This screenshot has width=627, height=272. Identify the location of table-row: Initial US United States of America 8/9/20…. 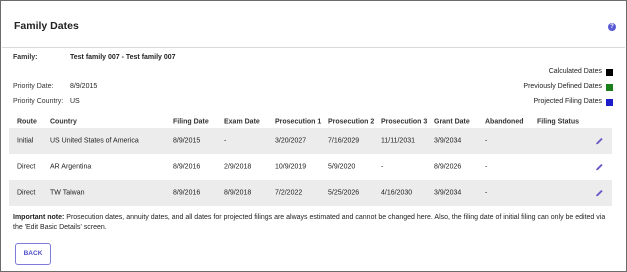
(310, 141).